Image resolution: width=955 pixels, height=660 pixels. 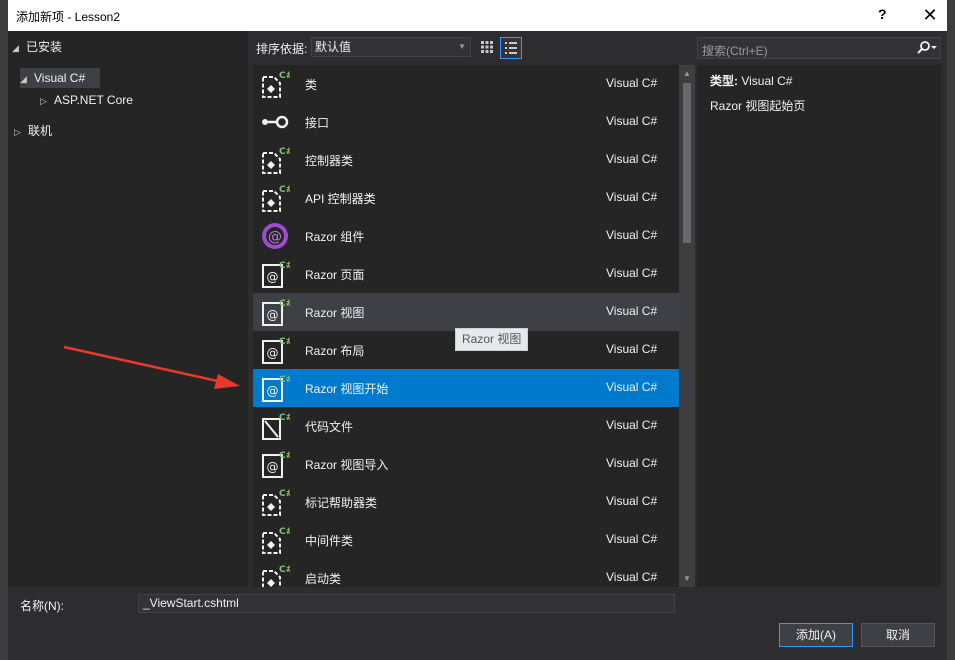 I want to click on tree-item-label: Visual C#, so click(x=60, y=78).